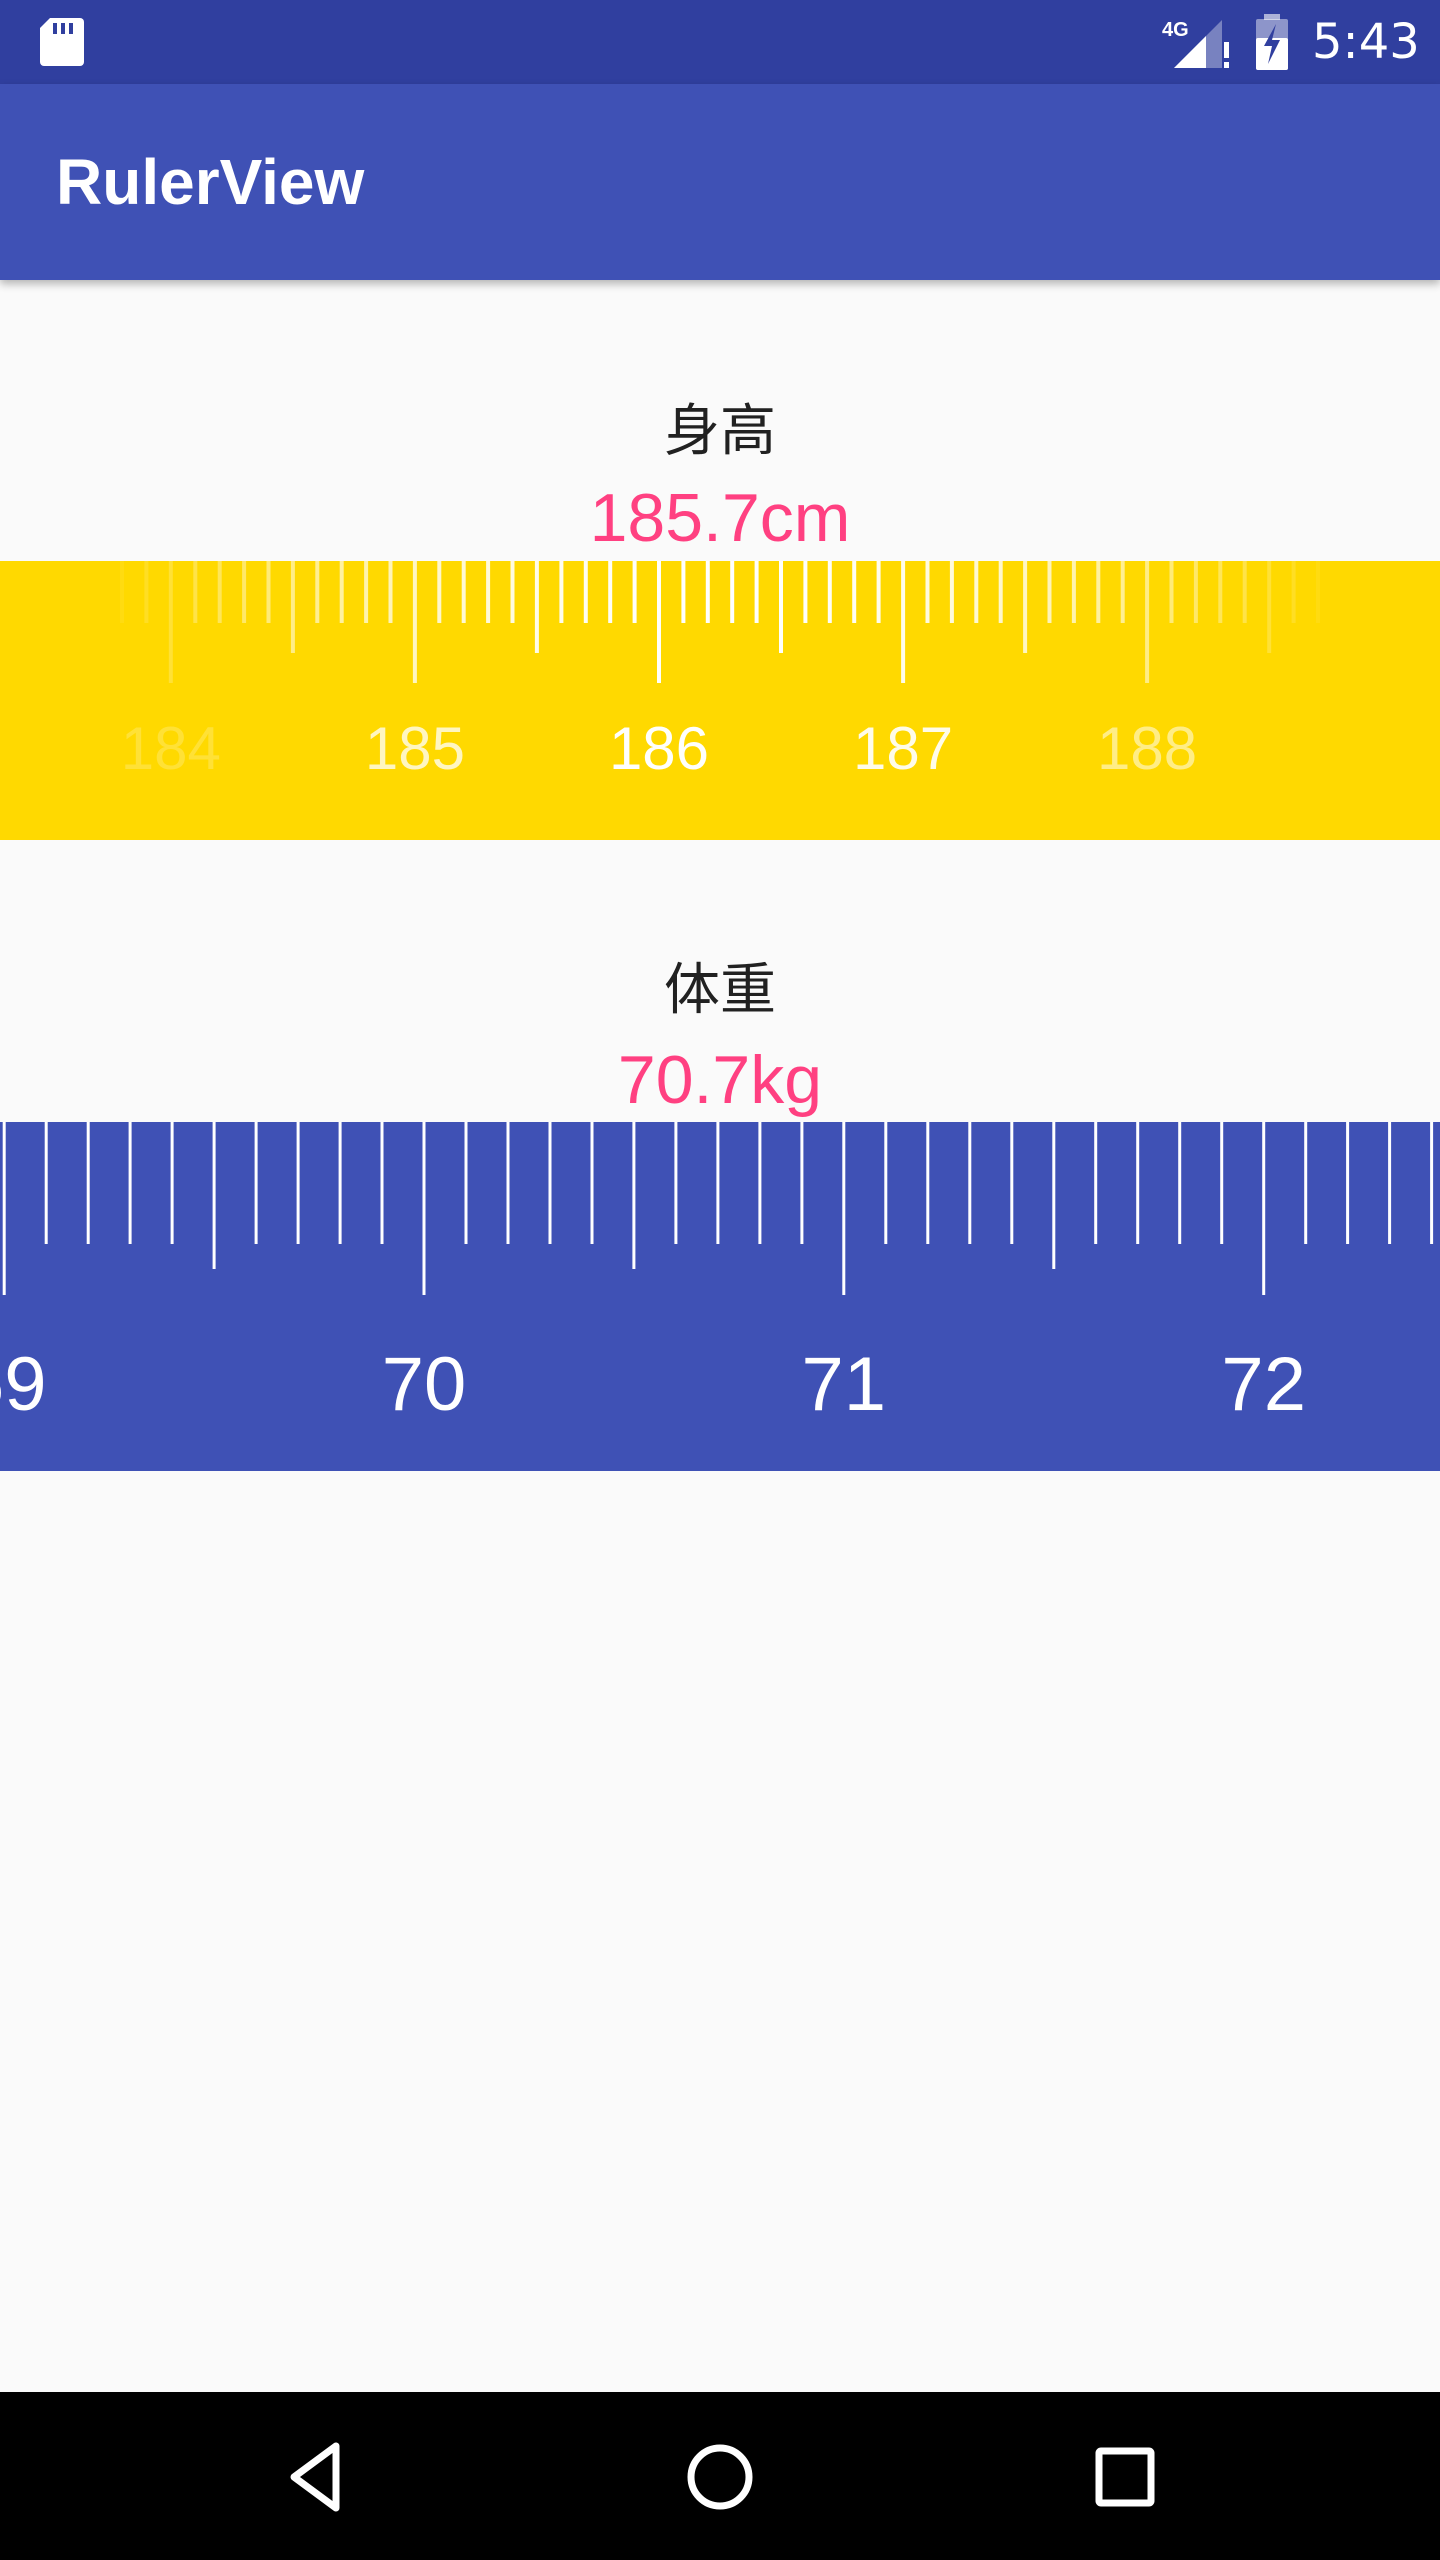 This screenshot has width=1440, height=2560. I want to click on height-ruler: 184 185 186 187 188, so click(720, 700).